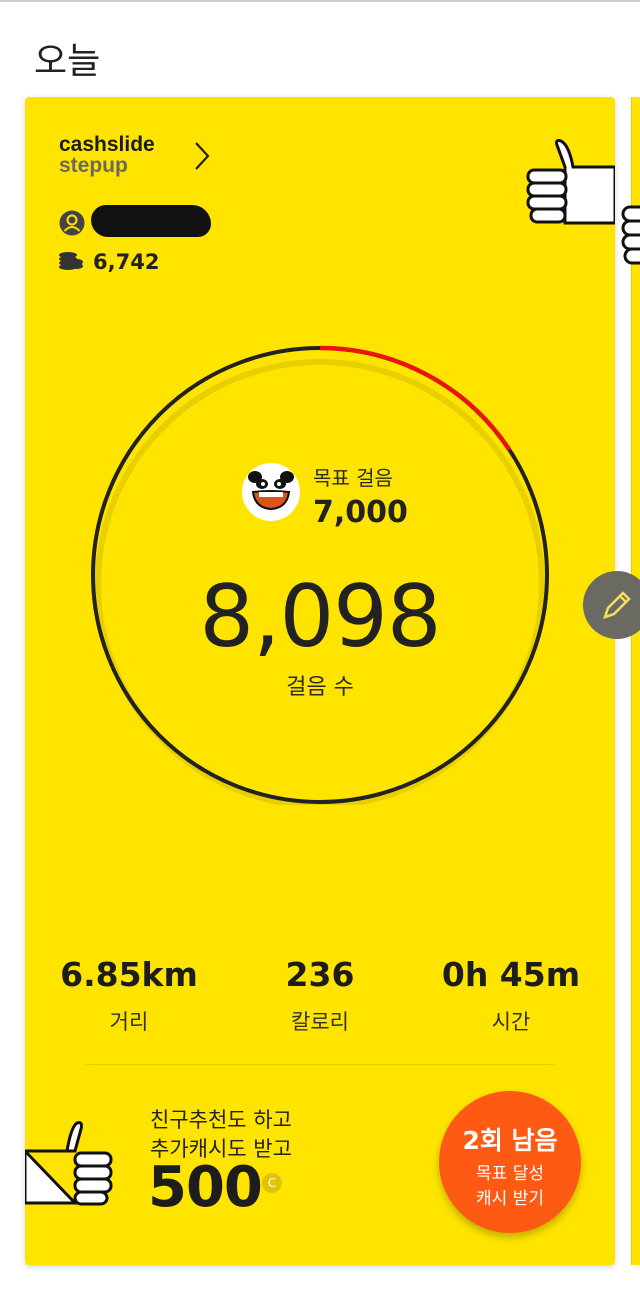 This screenshot has width=640, height=1299. Describe the element at coordinates (129, 1022) in the screenshot. I see `distance-label: 거리` at that location.